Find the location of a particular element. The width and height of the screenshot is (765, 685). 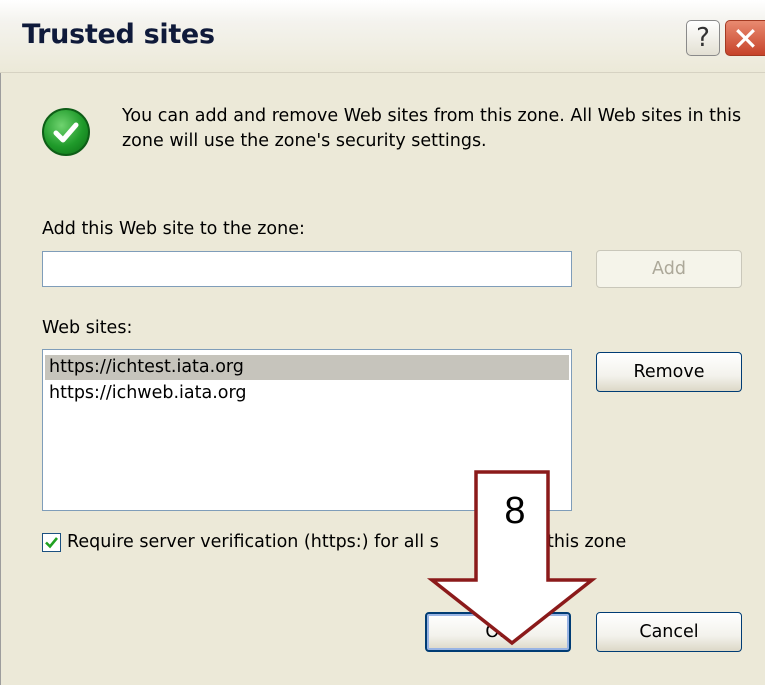

require-verification-checkbox is located at coordinates (51, 542).